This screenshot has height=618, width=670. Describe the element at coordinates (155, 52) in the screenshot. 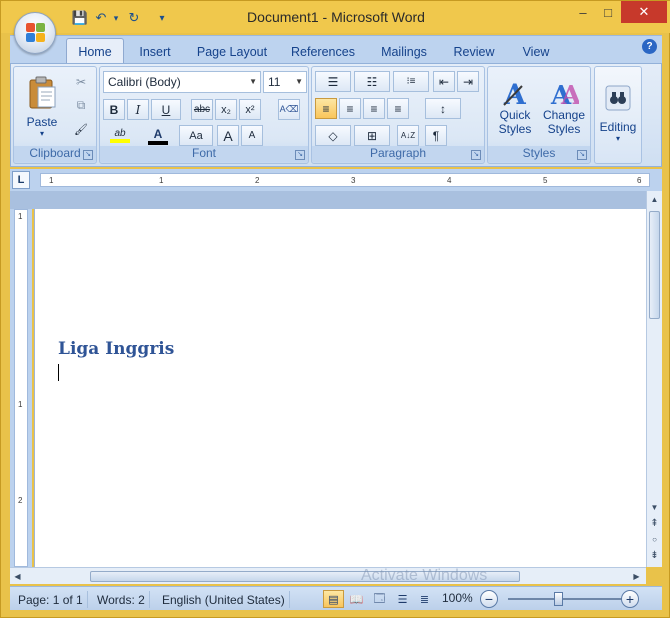

I see `tab-insert: Insert` at that location.